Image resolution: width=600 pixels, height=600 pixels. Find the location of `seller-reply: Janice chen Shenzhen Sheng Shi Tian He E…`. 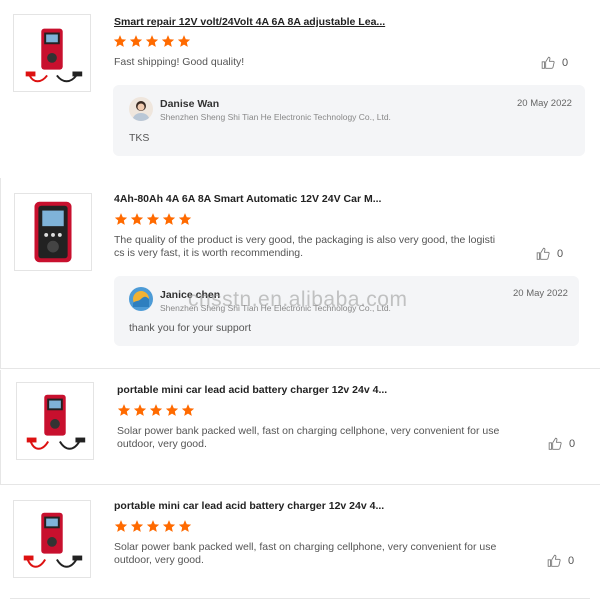

seller-reply: Janice chen Shenzhen Sheng Shi Tian He E… is located at coordinates (346, 311).